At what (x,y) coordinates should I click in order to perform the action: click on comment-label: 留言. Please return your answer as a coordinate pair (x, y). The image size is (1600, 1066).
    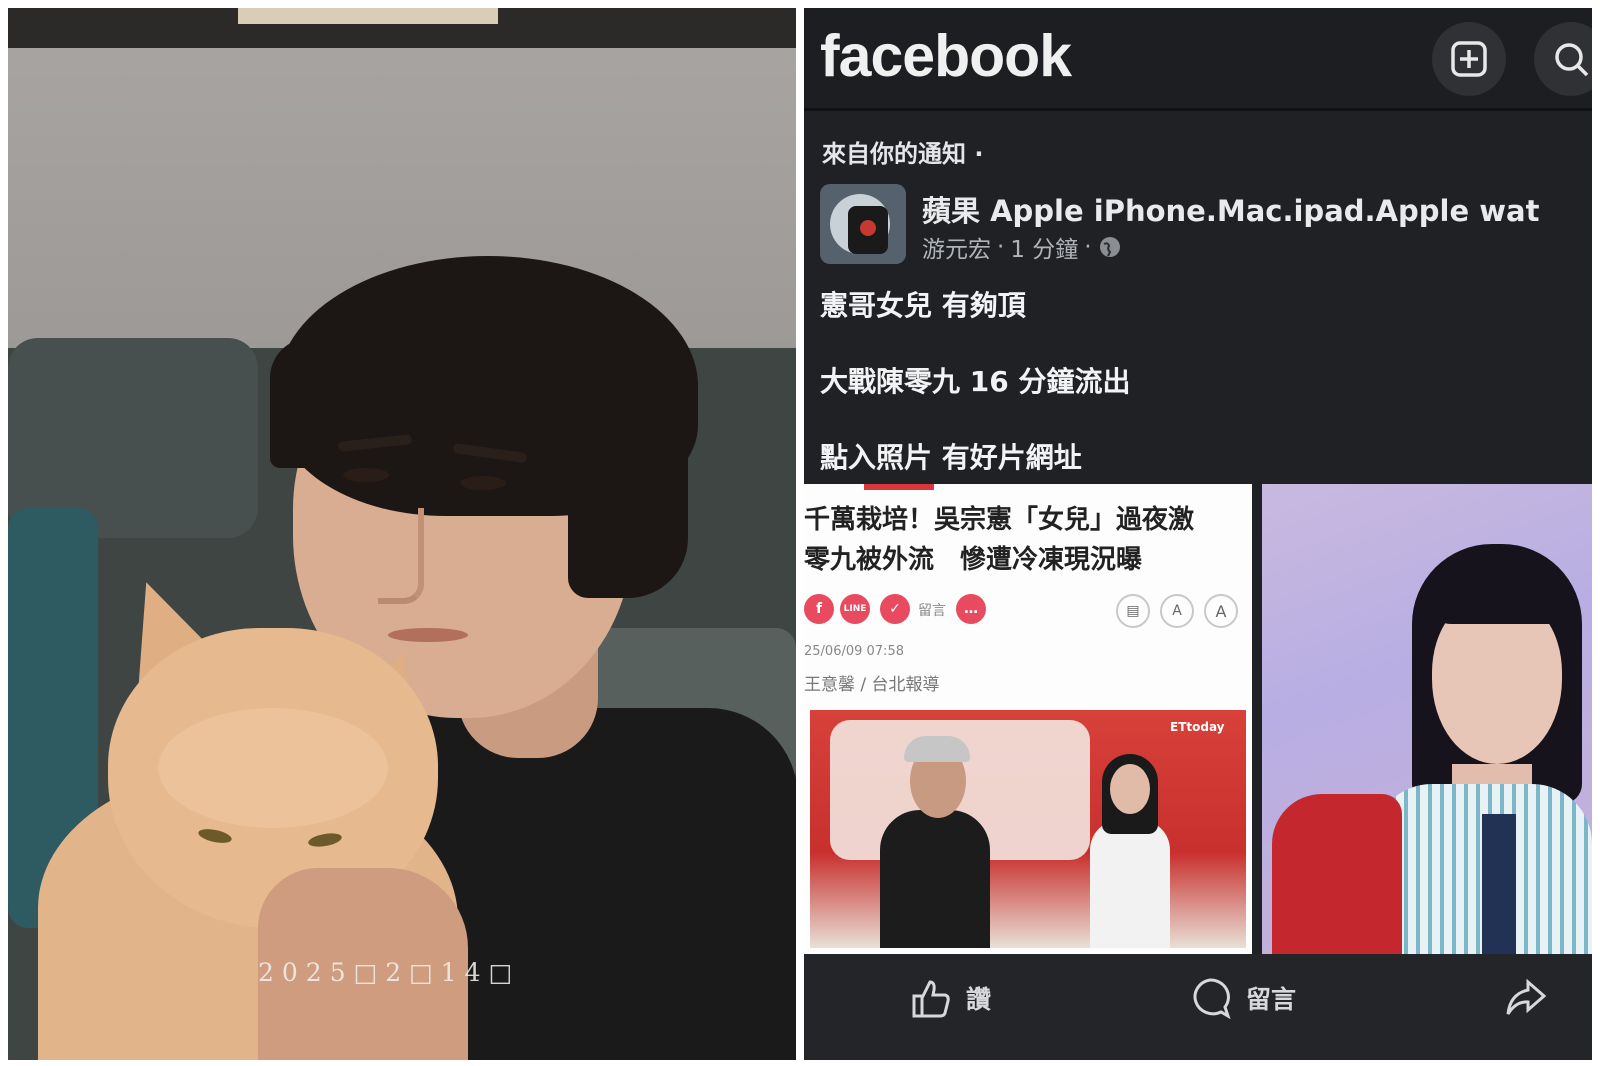
    Looking at the image, I should click on (1271, 999).